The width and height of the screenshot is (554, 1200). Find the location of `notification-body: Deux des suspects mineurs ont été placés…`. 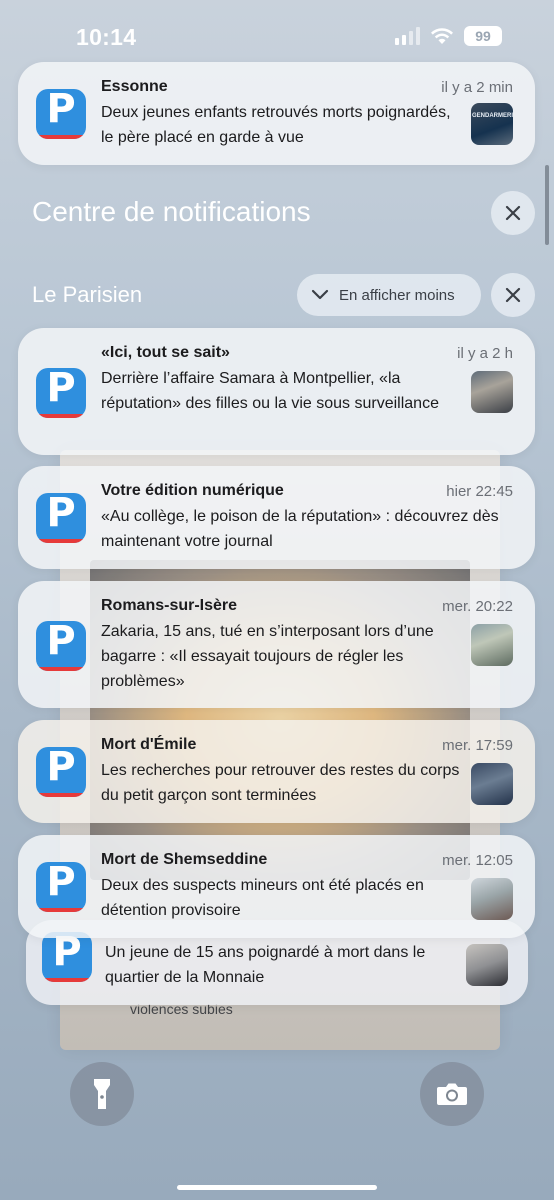

notification-body: Deux des suspects mineurs ont été placés… is located at coordinates (262, 898).